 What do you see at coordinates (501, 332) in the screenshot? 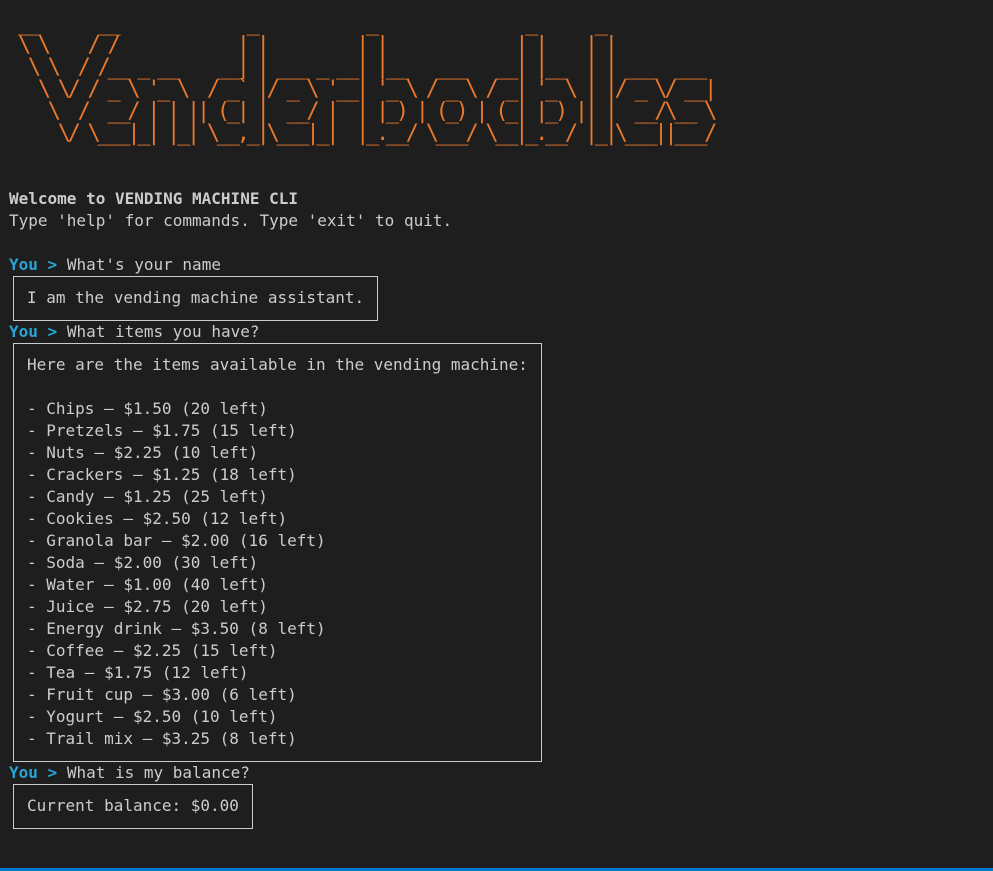
I see `user-message: You > What items you have?` at bounding box center [501, 332].